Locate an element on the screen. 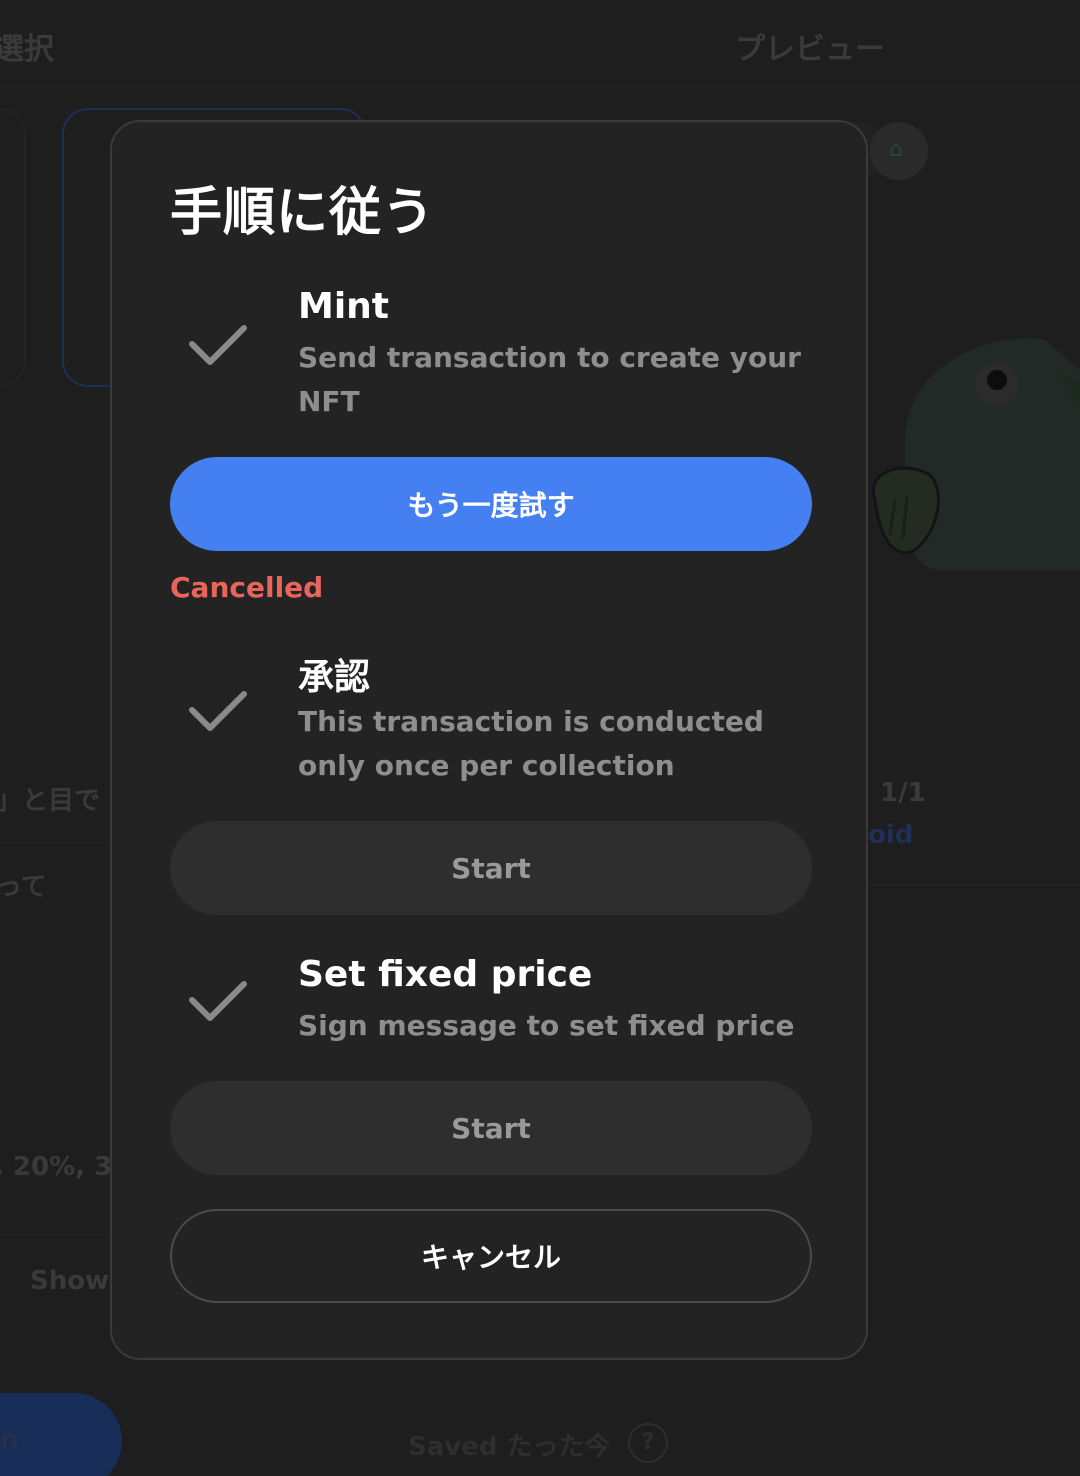 The image size is (1080, 1476). approve-start-button: Start is located at coordinates (491, 868).